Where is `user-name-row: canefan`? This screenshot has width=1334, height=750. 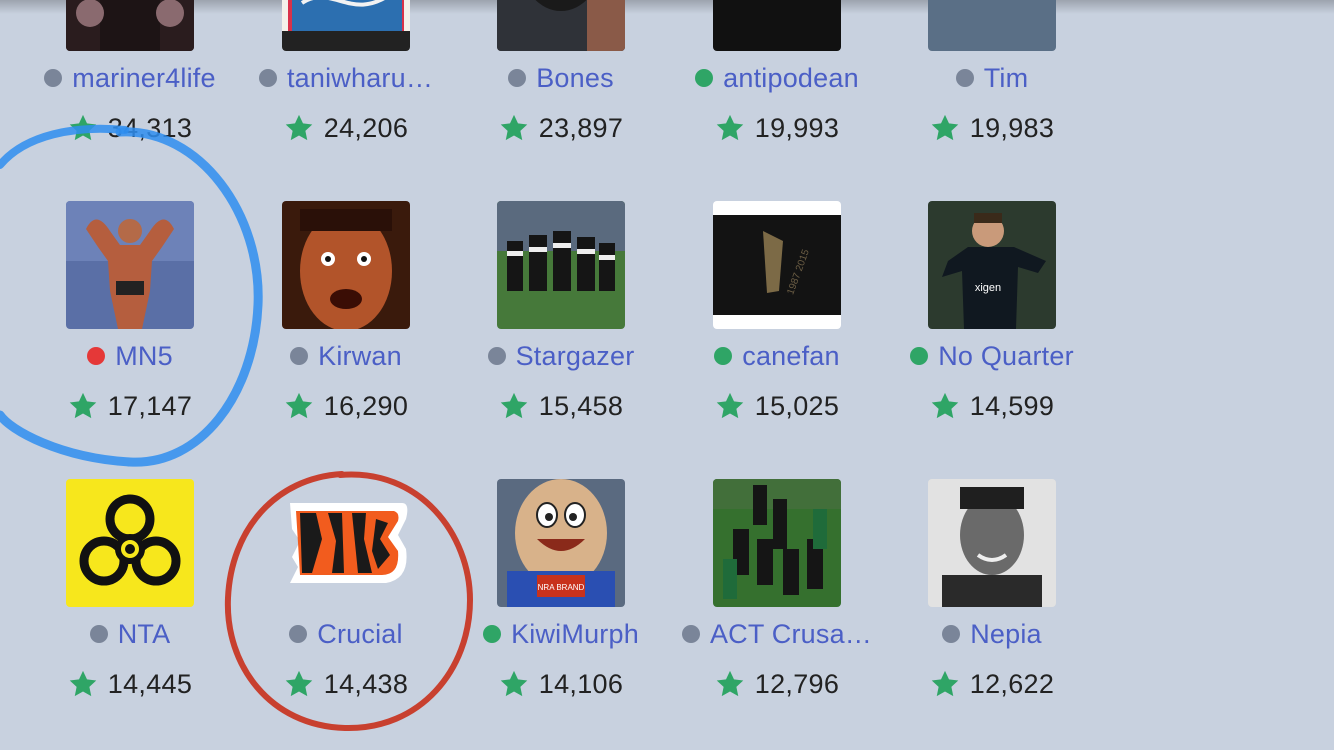
user-name-row: canefan is located at coordinates (777, 356).